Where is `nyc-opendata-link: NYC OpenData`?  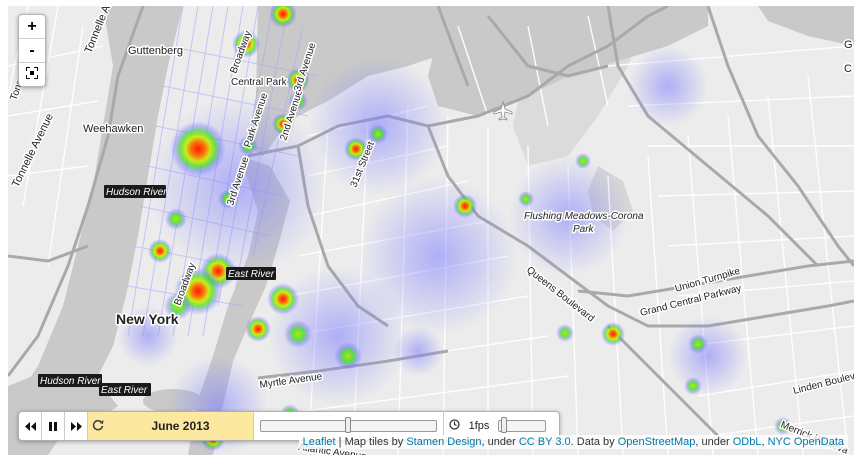
nyc-opendata-link: NYC OpenData is located at coordinates (806, 442).